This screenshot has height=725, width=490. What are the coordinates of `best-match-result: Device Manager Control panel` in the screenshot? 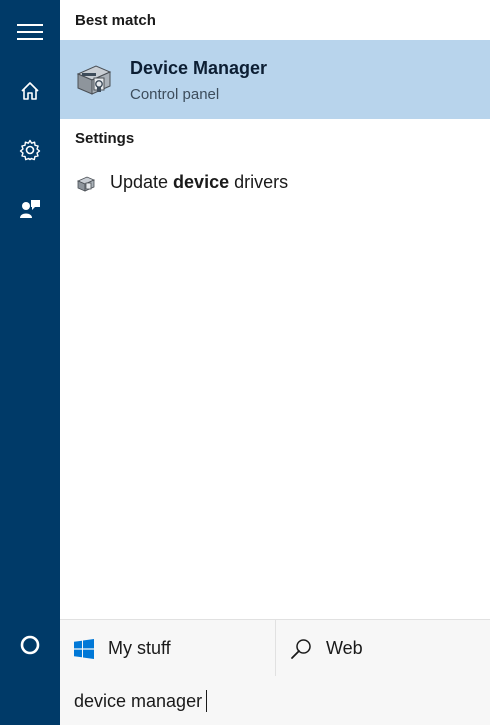 It's located at (275, 79).